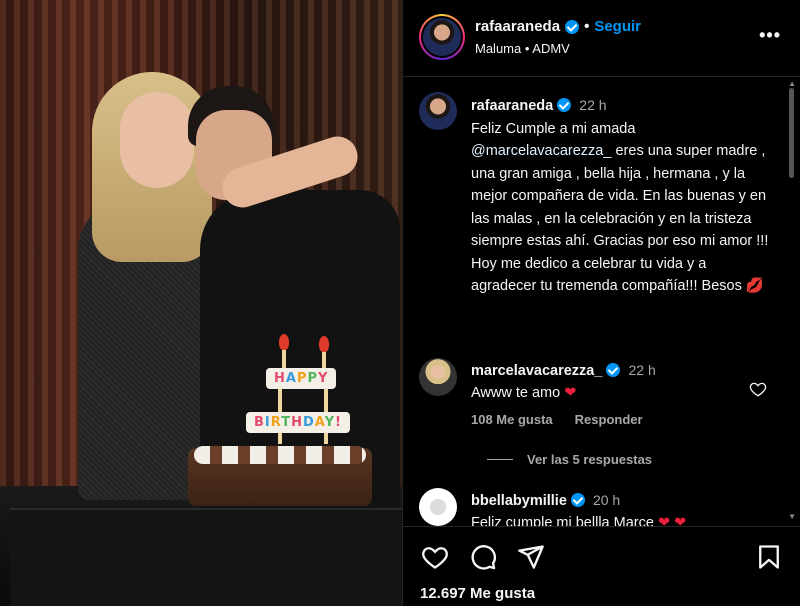  What do you see at coordinates (792, 516) in the screenshot?
I see `scroll-down-arrow-icon: ▼` at bounding box center [792, 516].